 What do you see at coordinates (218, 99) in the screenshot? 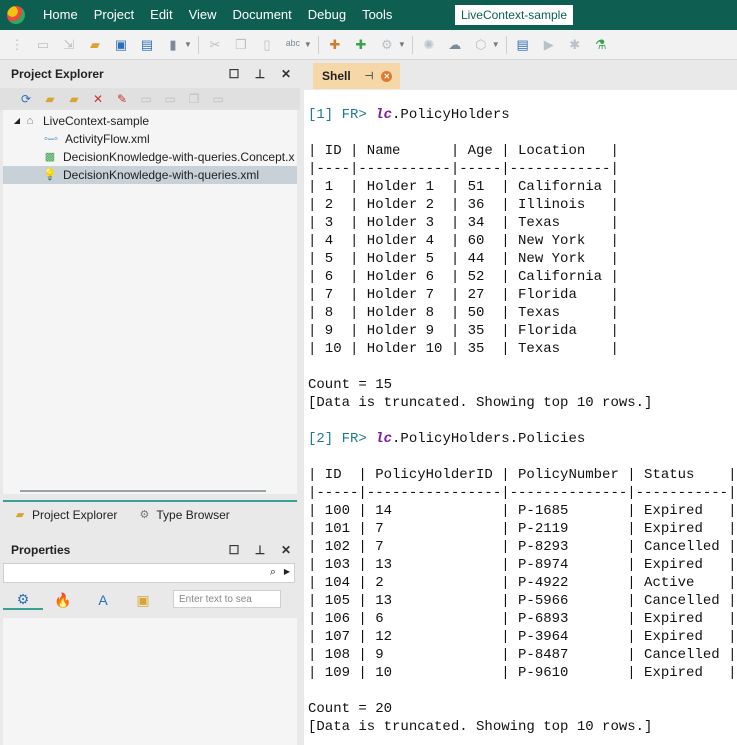
I see `remove-file-icon: ▭` at bounding box center [218, 99].